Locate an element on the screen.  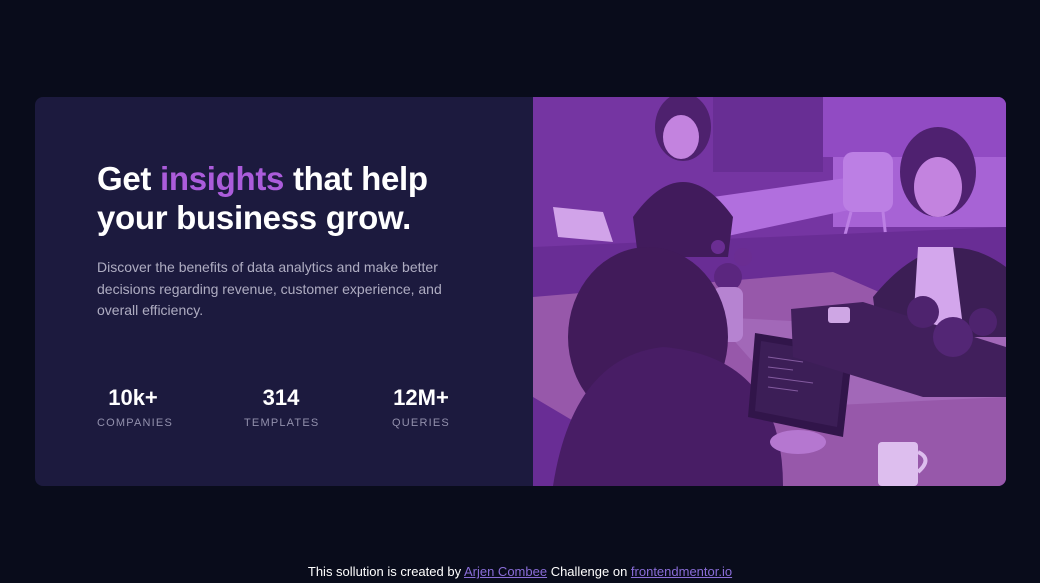
stat-queries: 12M+ QUERIES is located at coordinates (421, 407).